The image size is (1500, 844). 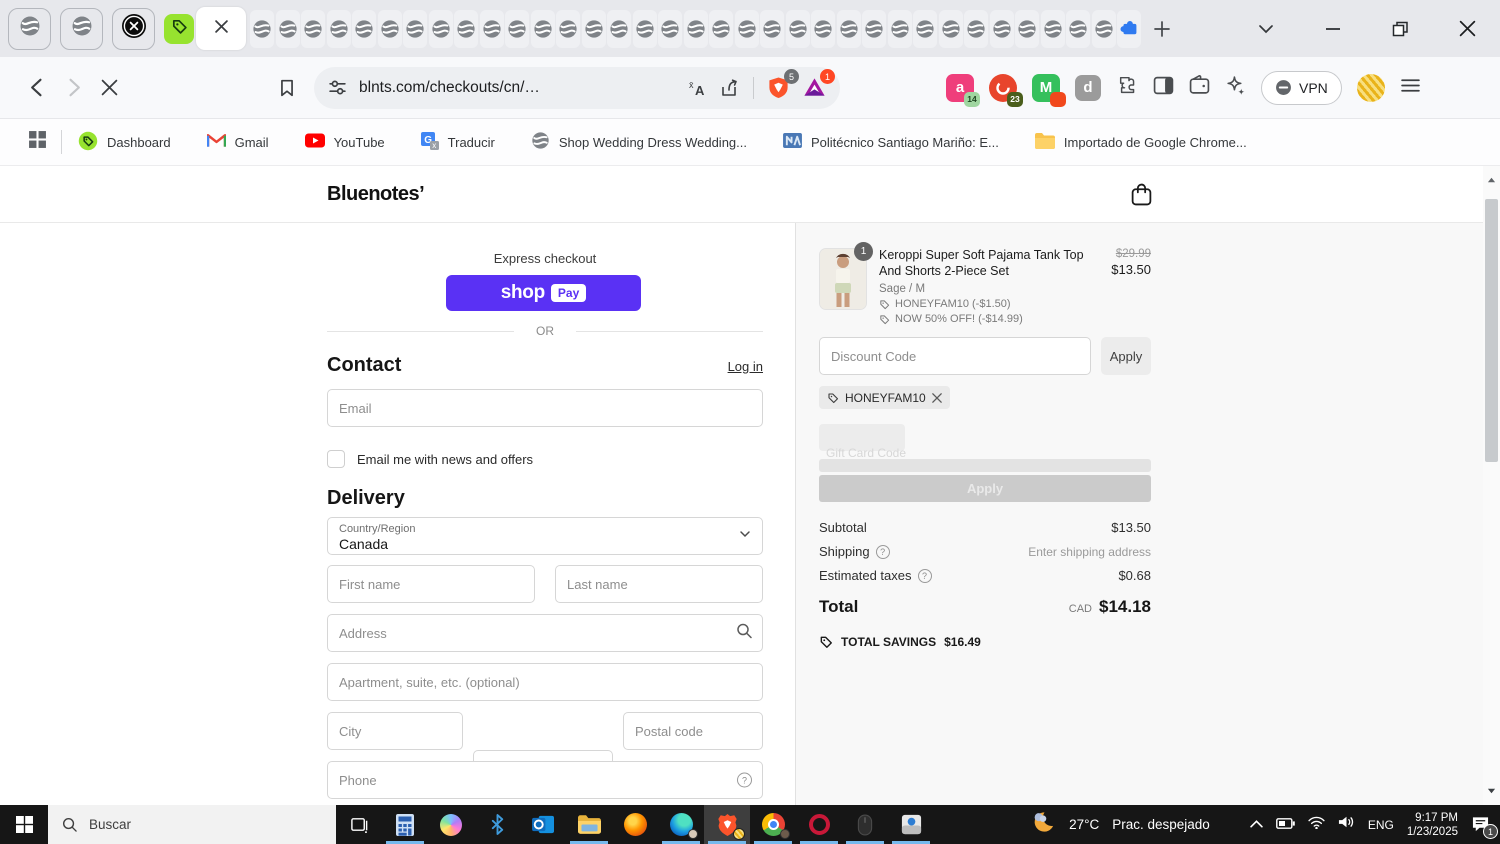 I want to click on window-minimize-button, so click(x=1333, y=29).